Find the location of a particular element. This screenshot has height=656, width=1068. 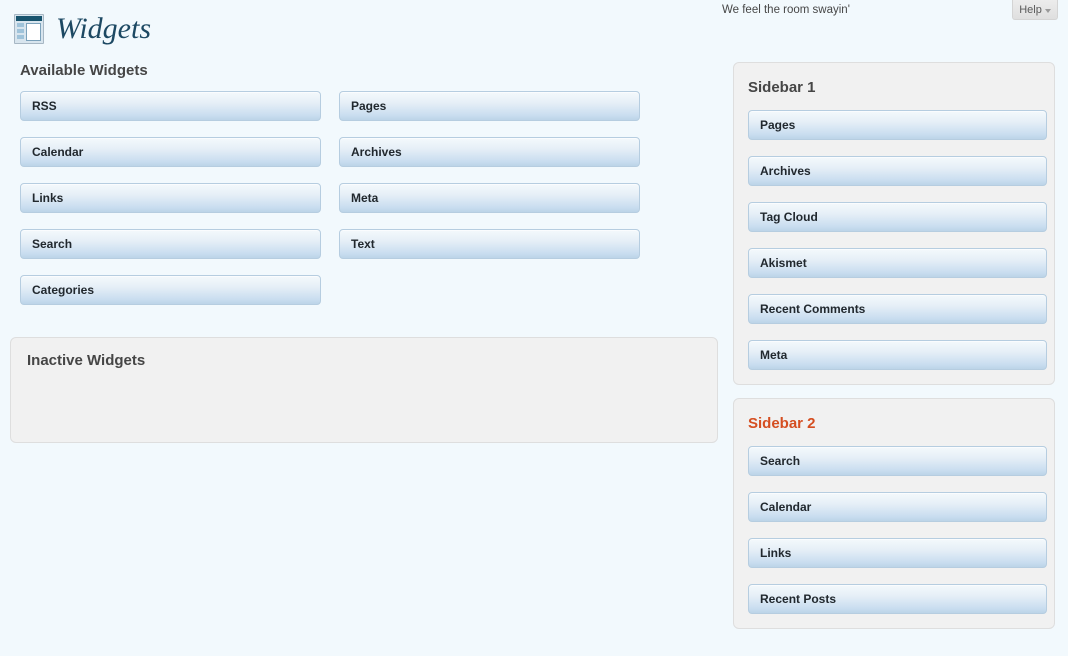

available-widget-meta: Meta is located at coordinates (489, 198).